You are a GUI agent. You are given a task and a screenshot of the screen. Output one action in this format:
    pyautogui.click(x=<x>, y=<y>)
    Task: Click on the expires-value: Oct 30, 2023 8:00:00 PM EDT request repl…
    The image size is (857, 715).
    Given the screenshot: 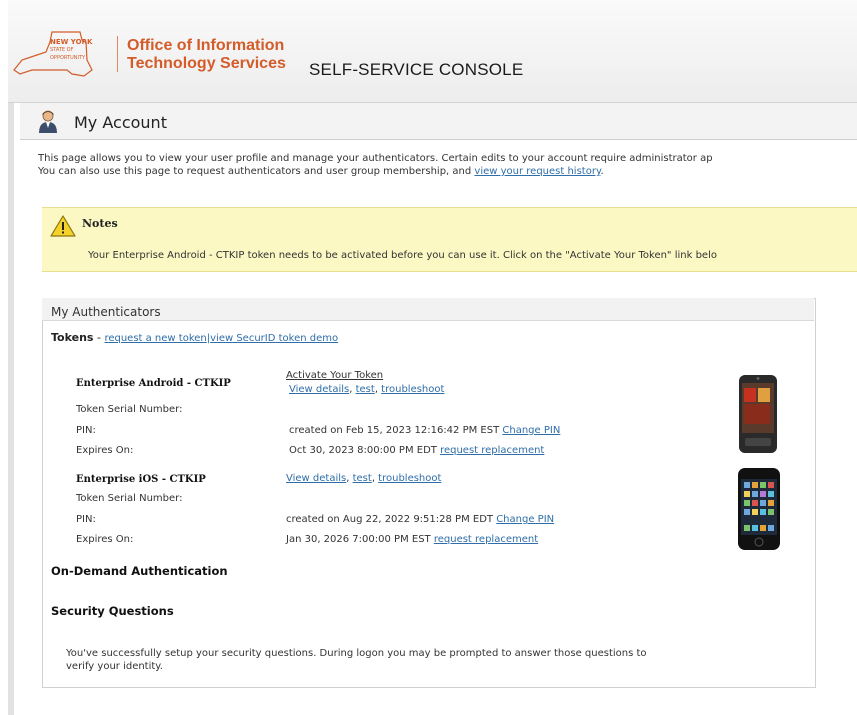 What is the action you would take?
    pyautogui.click(x=416, y=450)
    